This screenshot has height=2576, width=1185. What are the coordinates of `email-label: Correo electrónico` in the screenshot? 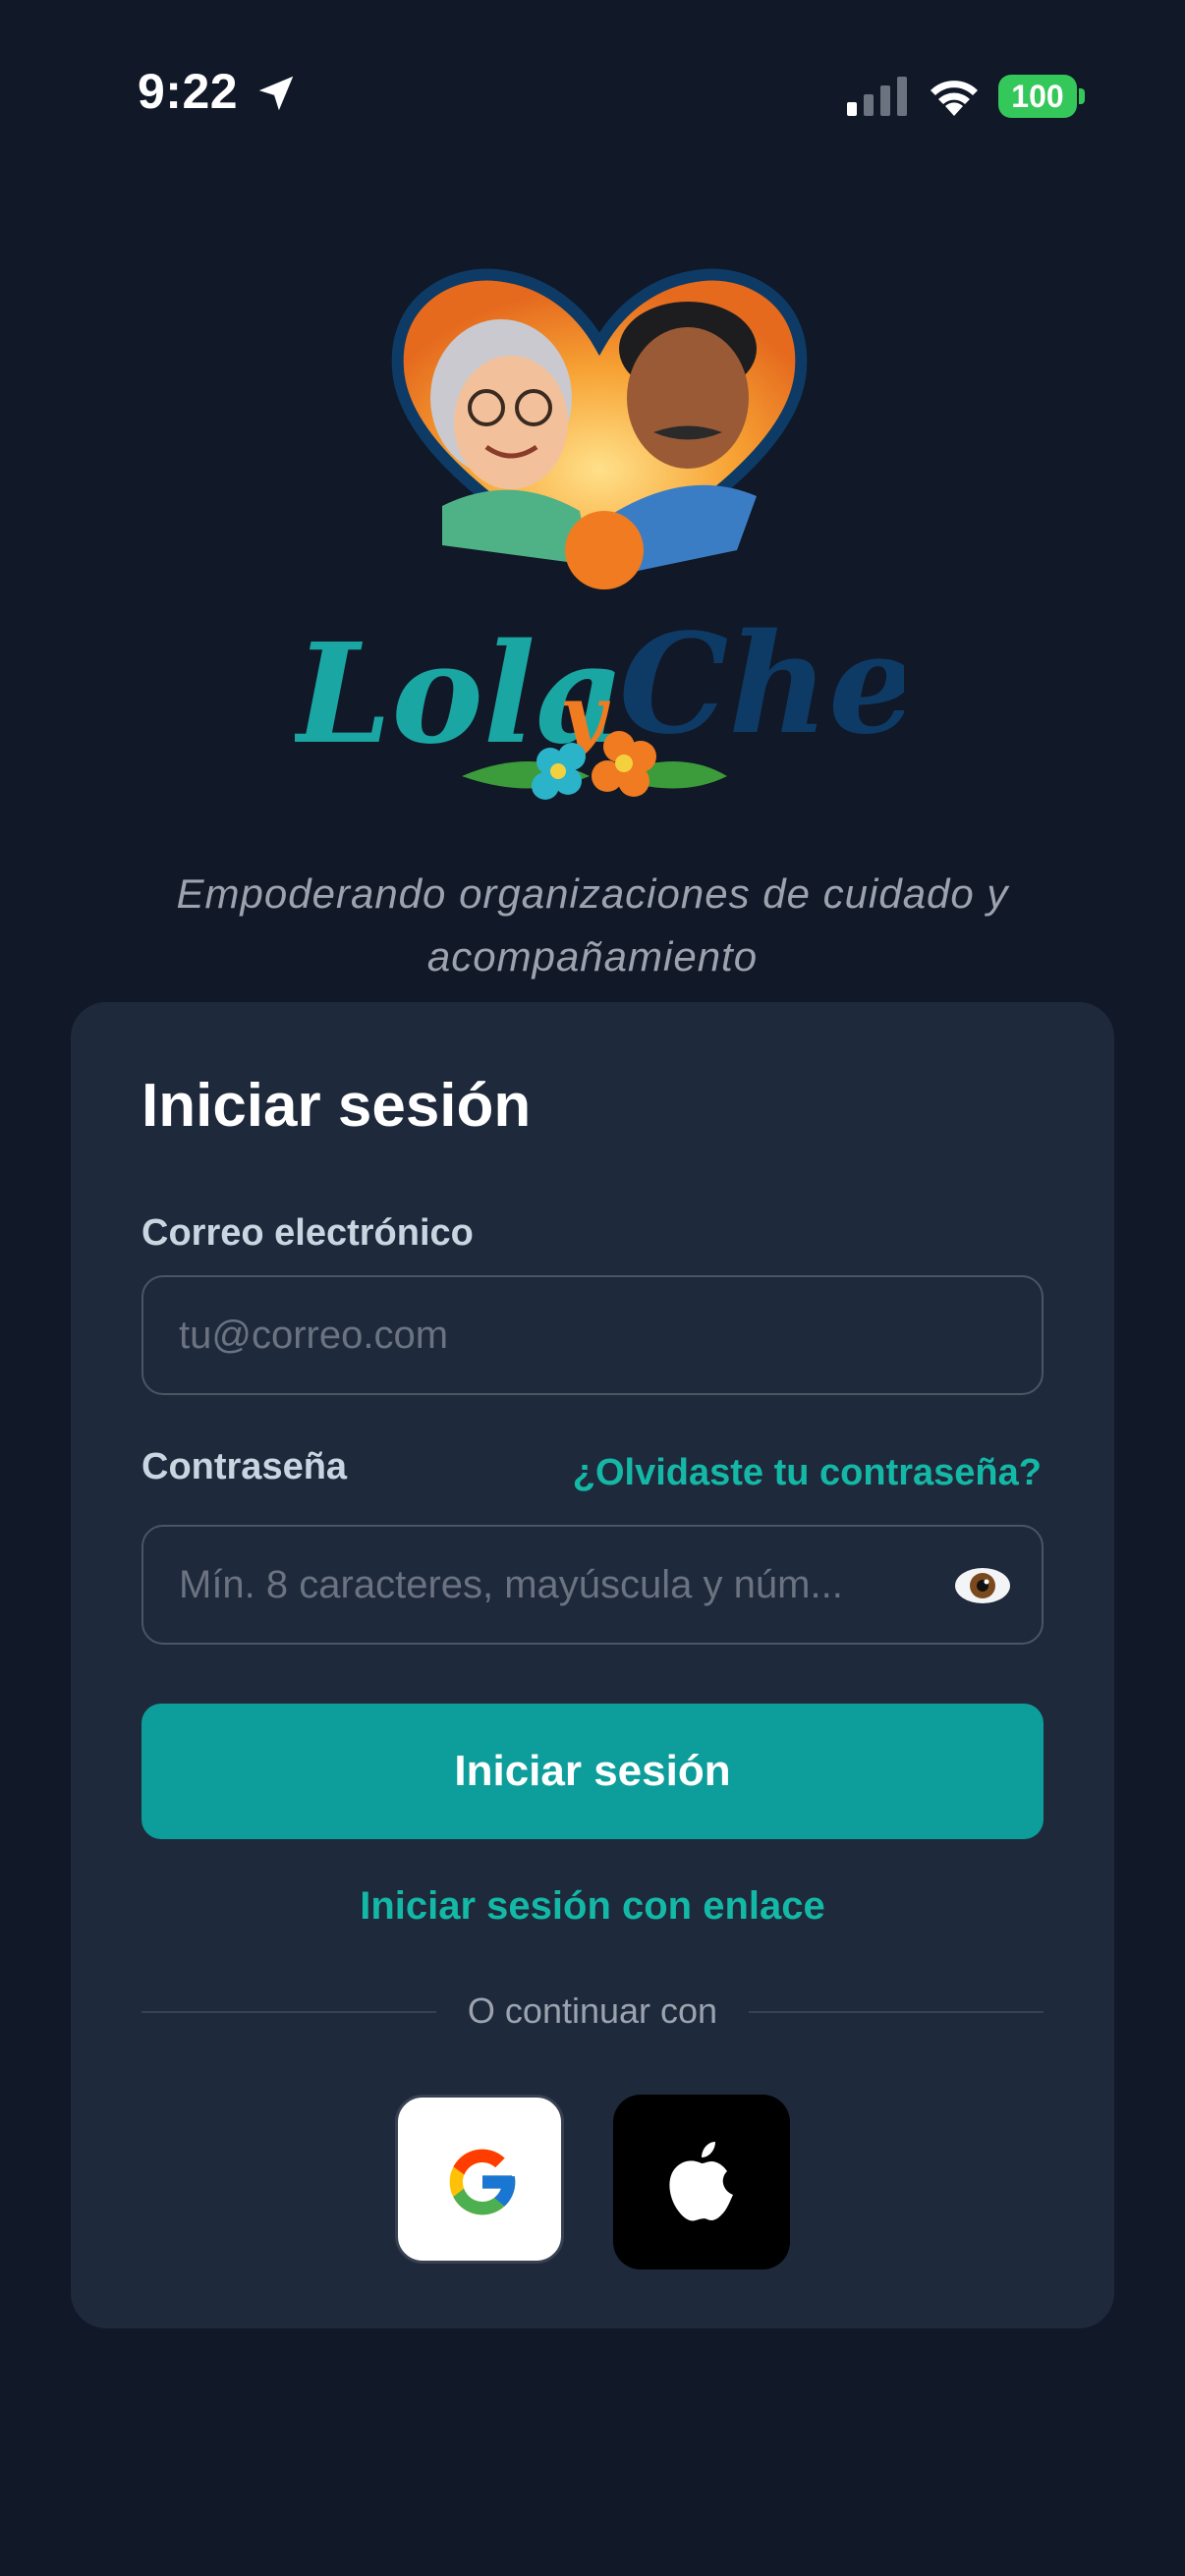 It's located at (308, 1233).